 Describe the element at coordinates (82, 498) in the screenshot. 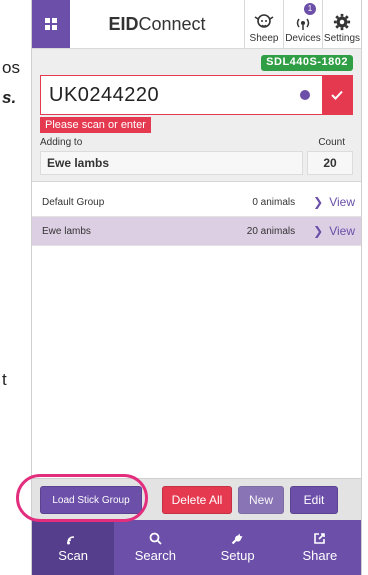

I see `annotation-highlight-ring` at that location.